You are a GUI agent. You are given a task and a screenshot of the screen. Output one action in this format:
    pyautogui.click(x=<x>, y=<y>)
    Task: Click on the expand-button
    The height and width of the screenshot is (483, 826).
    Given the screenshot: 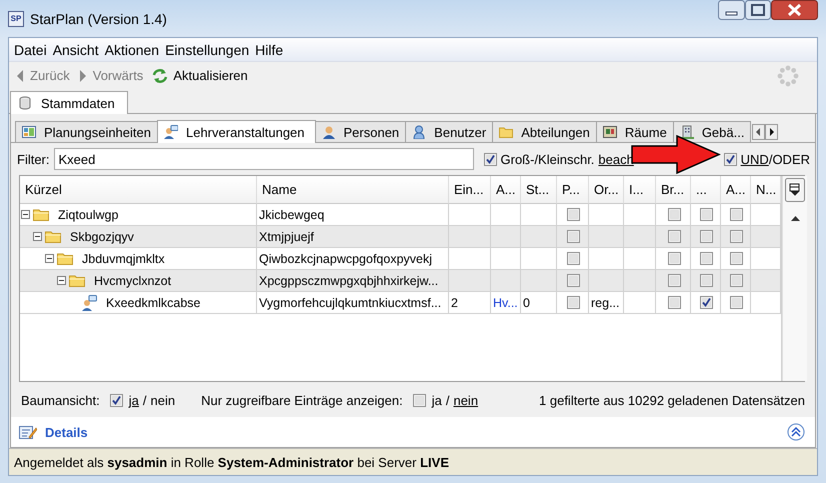 What is the action you would take?
    pyautogui.click(x=796, y=432)
    